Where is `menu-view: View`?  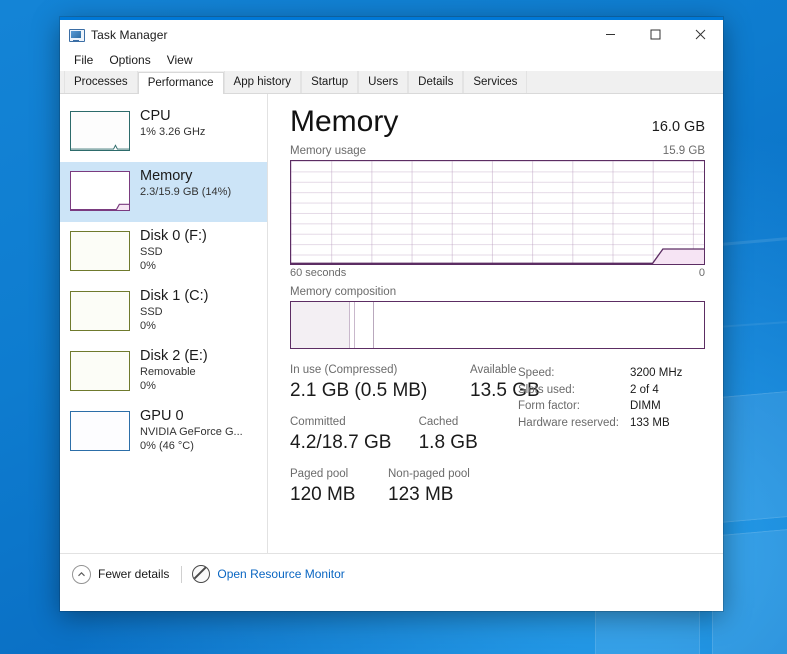
menu-view: View is located at coordinates (180, 60).